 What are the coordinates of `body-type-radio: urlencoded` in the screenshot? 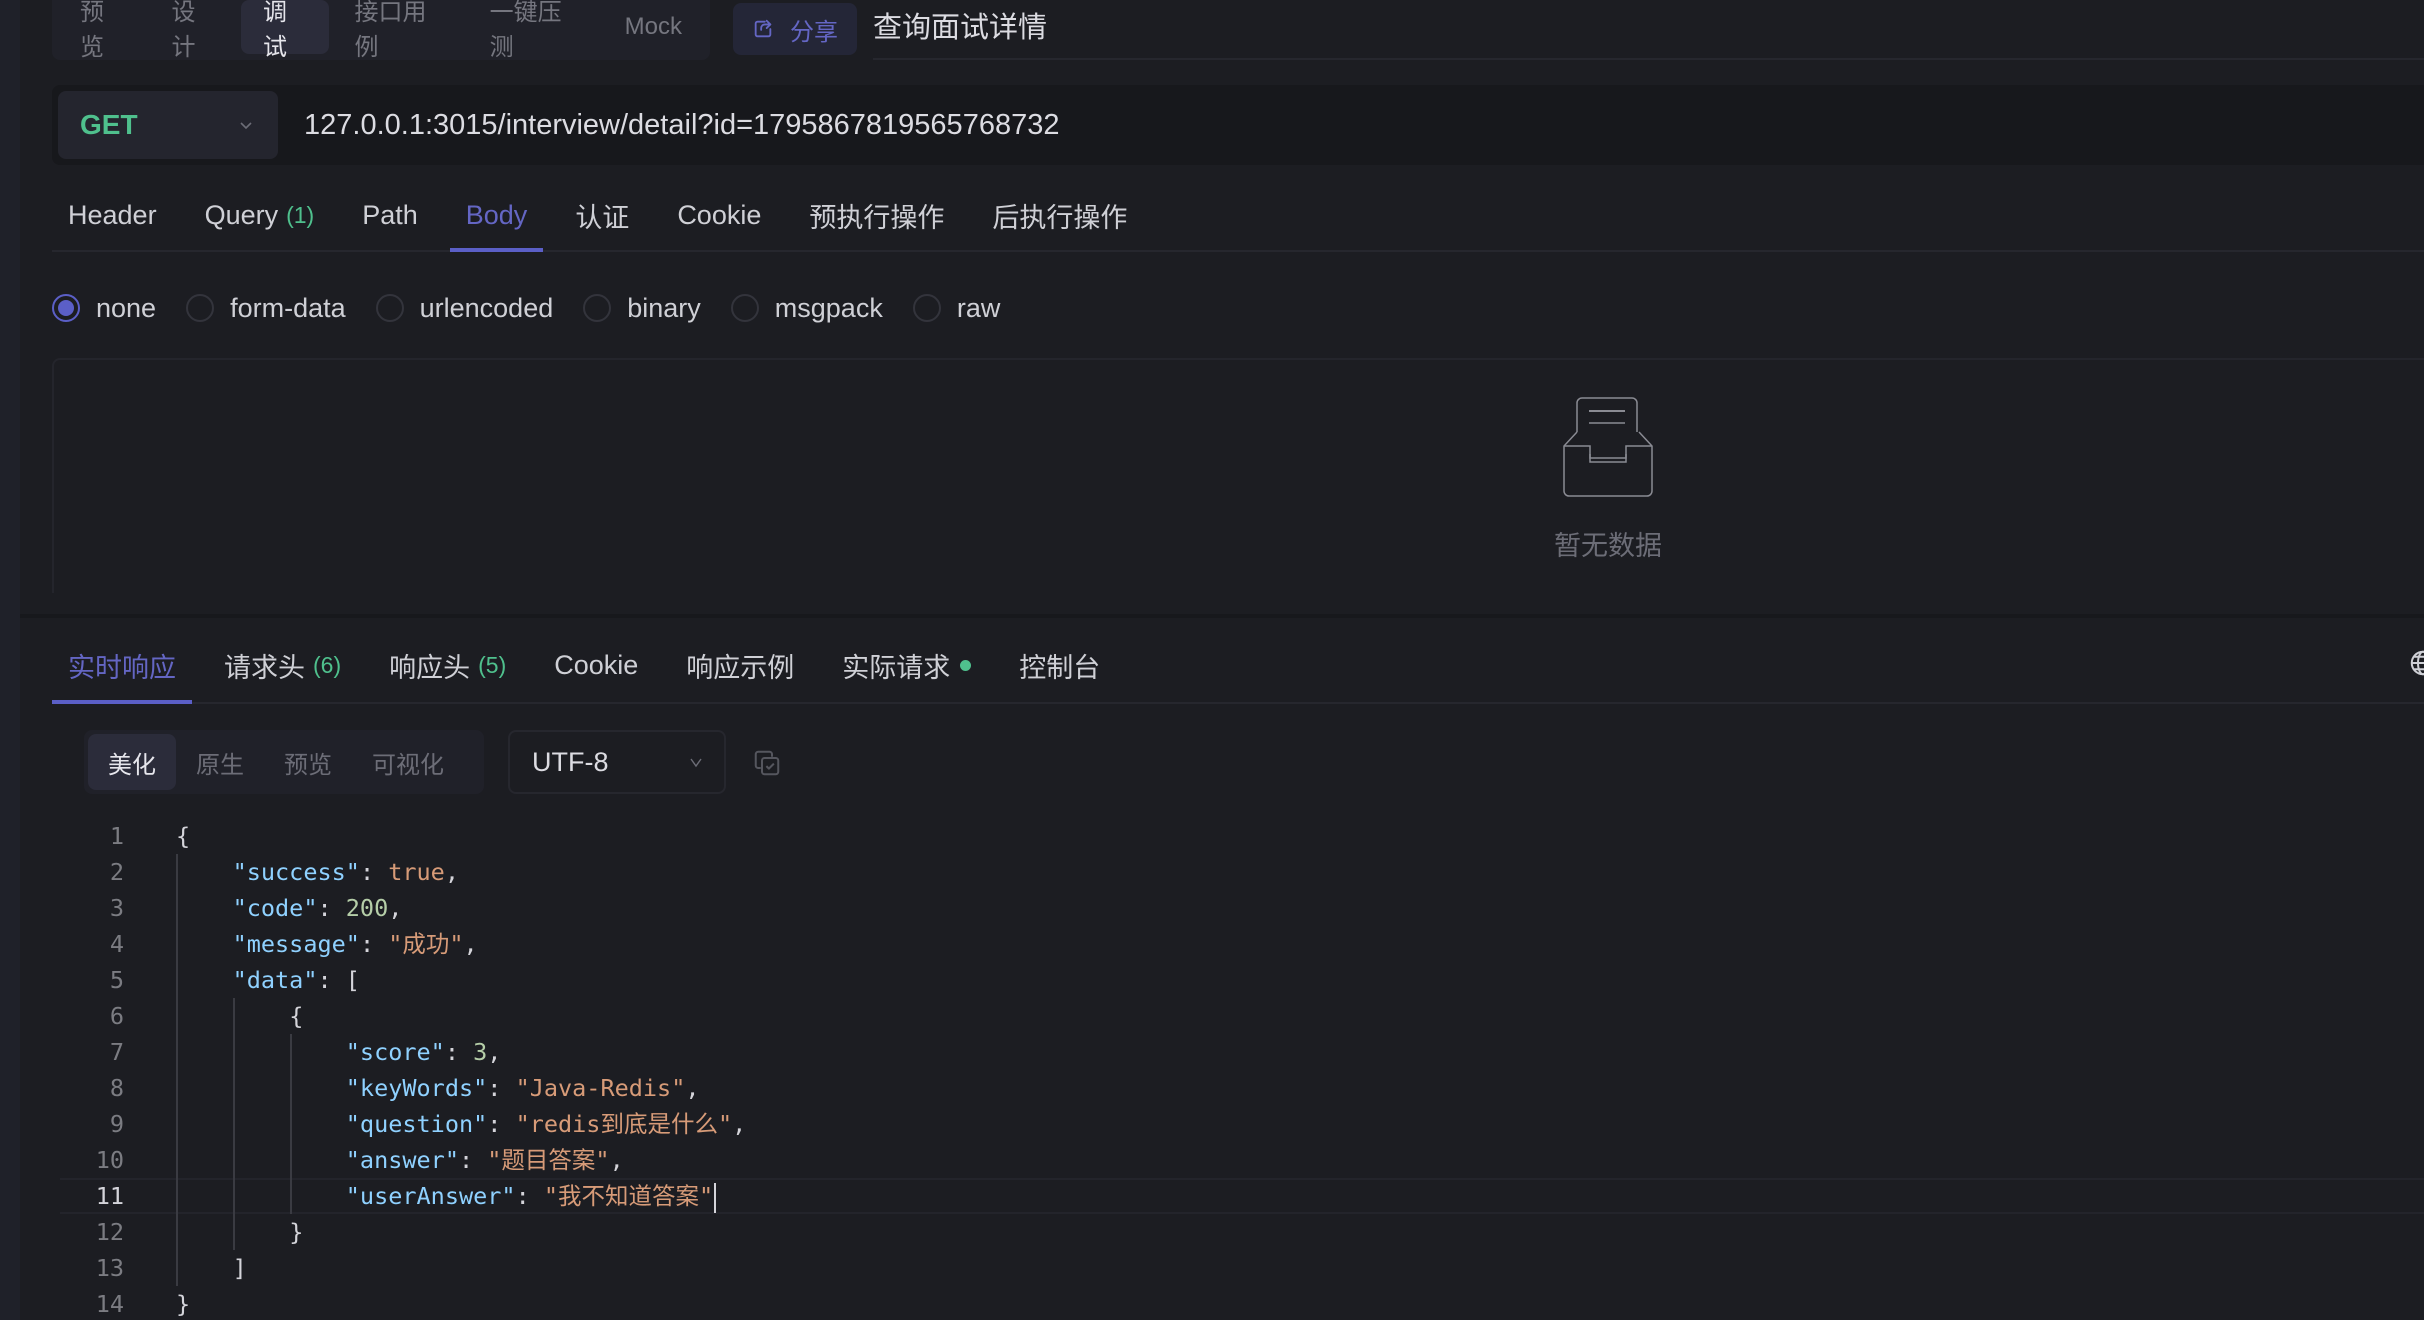 It's located at (464, 308).